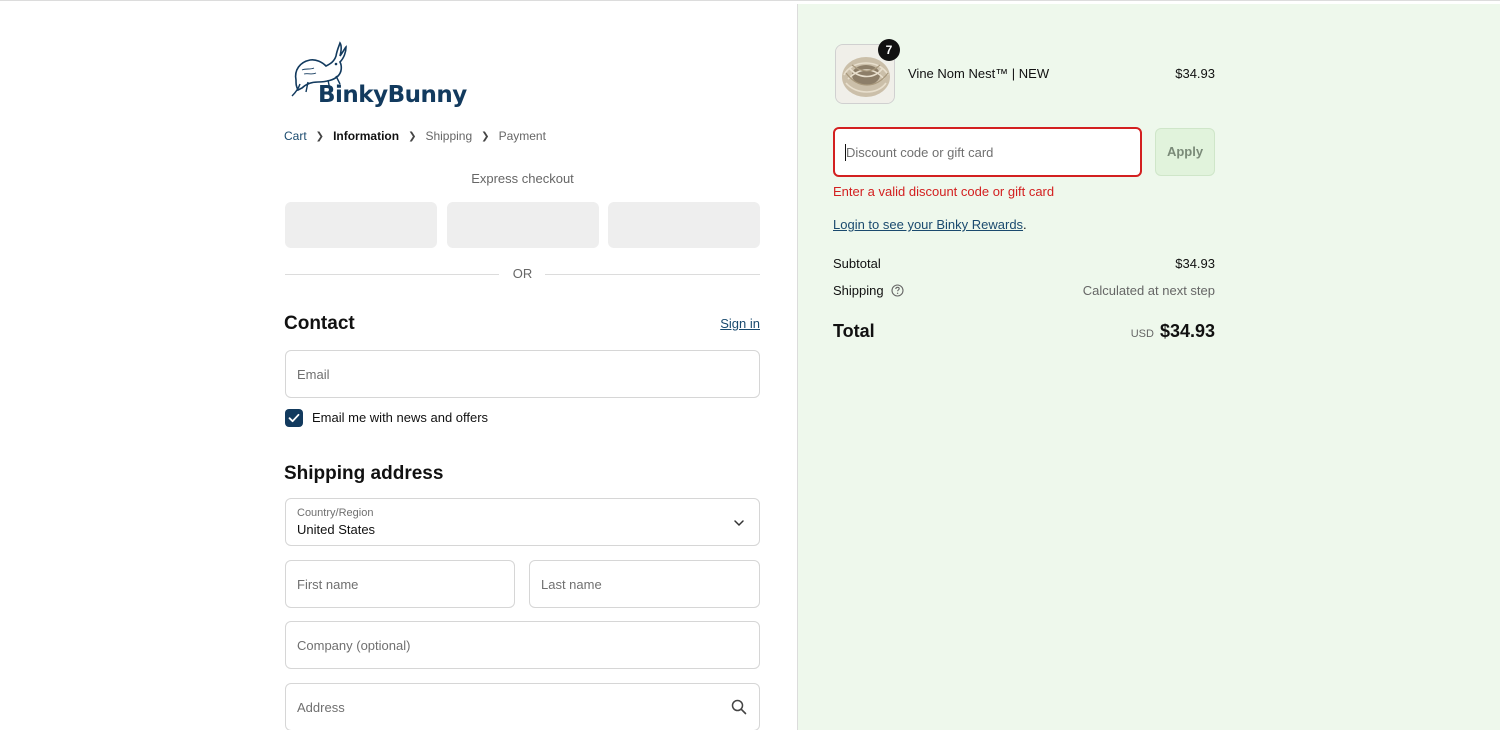 This screenshot has height=730, width=1500. I want to click on sign-in-link: Sign in, so click(730, 323).